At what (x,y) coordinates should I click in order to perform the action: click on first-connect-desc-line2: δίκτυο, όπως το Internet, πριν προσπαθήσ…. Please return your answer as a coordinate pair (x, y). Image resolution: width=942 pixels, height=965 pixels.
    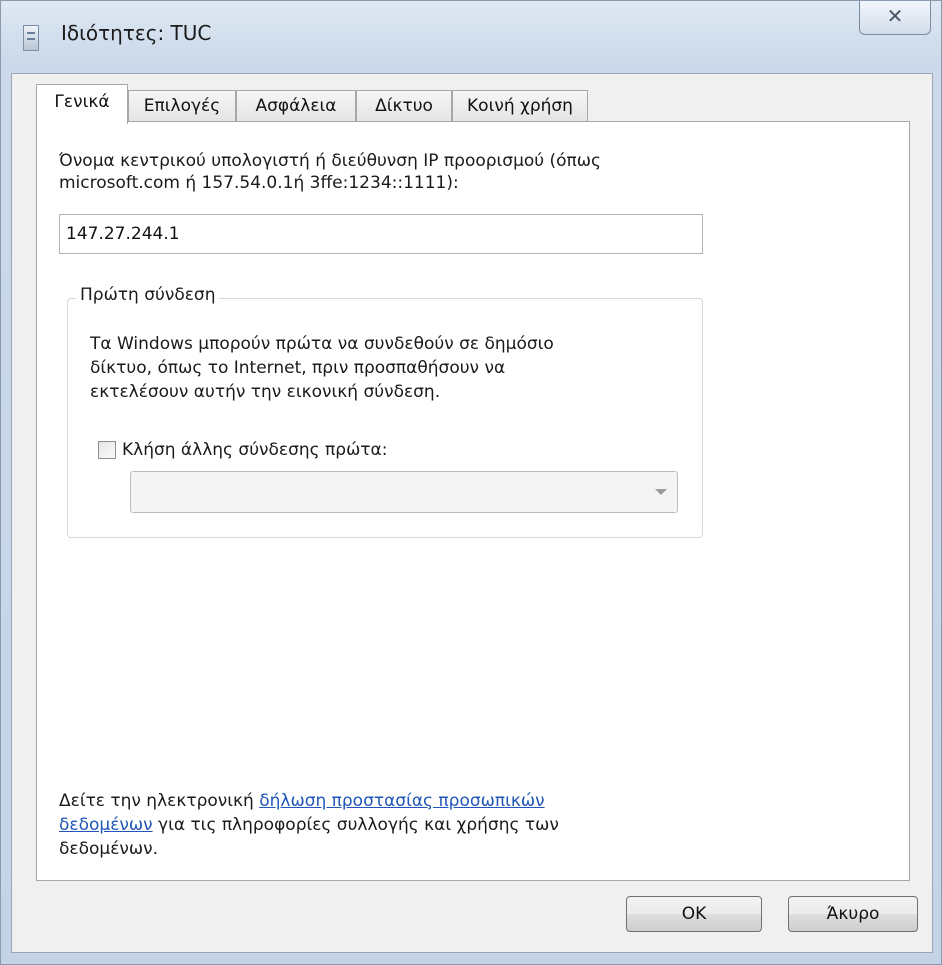
    Looking at the image, I should click on (298, 368).